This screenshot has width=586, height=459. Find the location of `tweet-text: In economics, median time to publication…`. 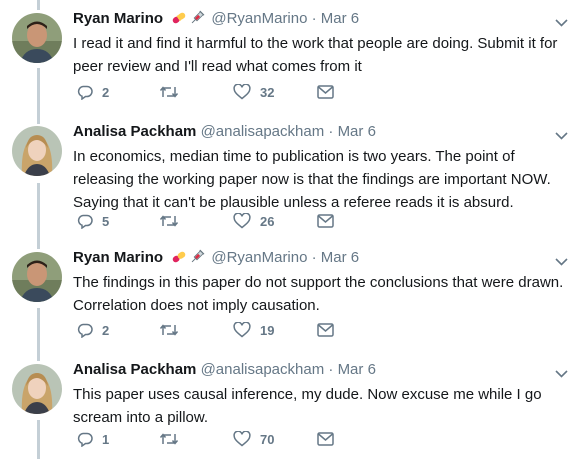

tweet-text: In economics, median time to publication… is located at coordinates (312, 179).